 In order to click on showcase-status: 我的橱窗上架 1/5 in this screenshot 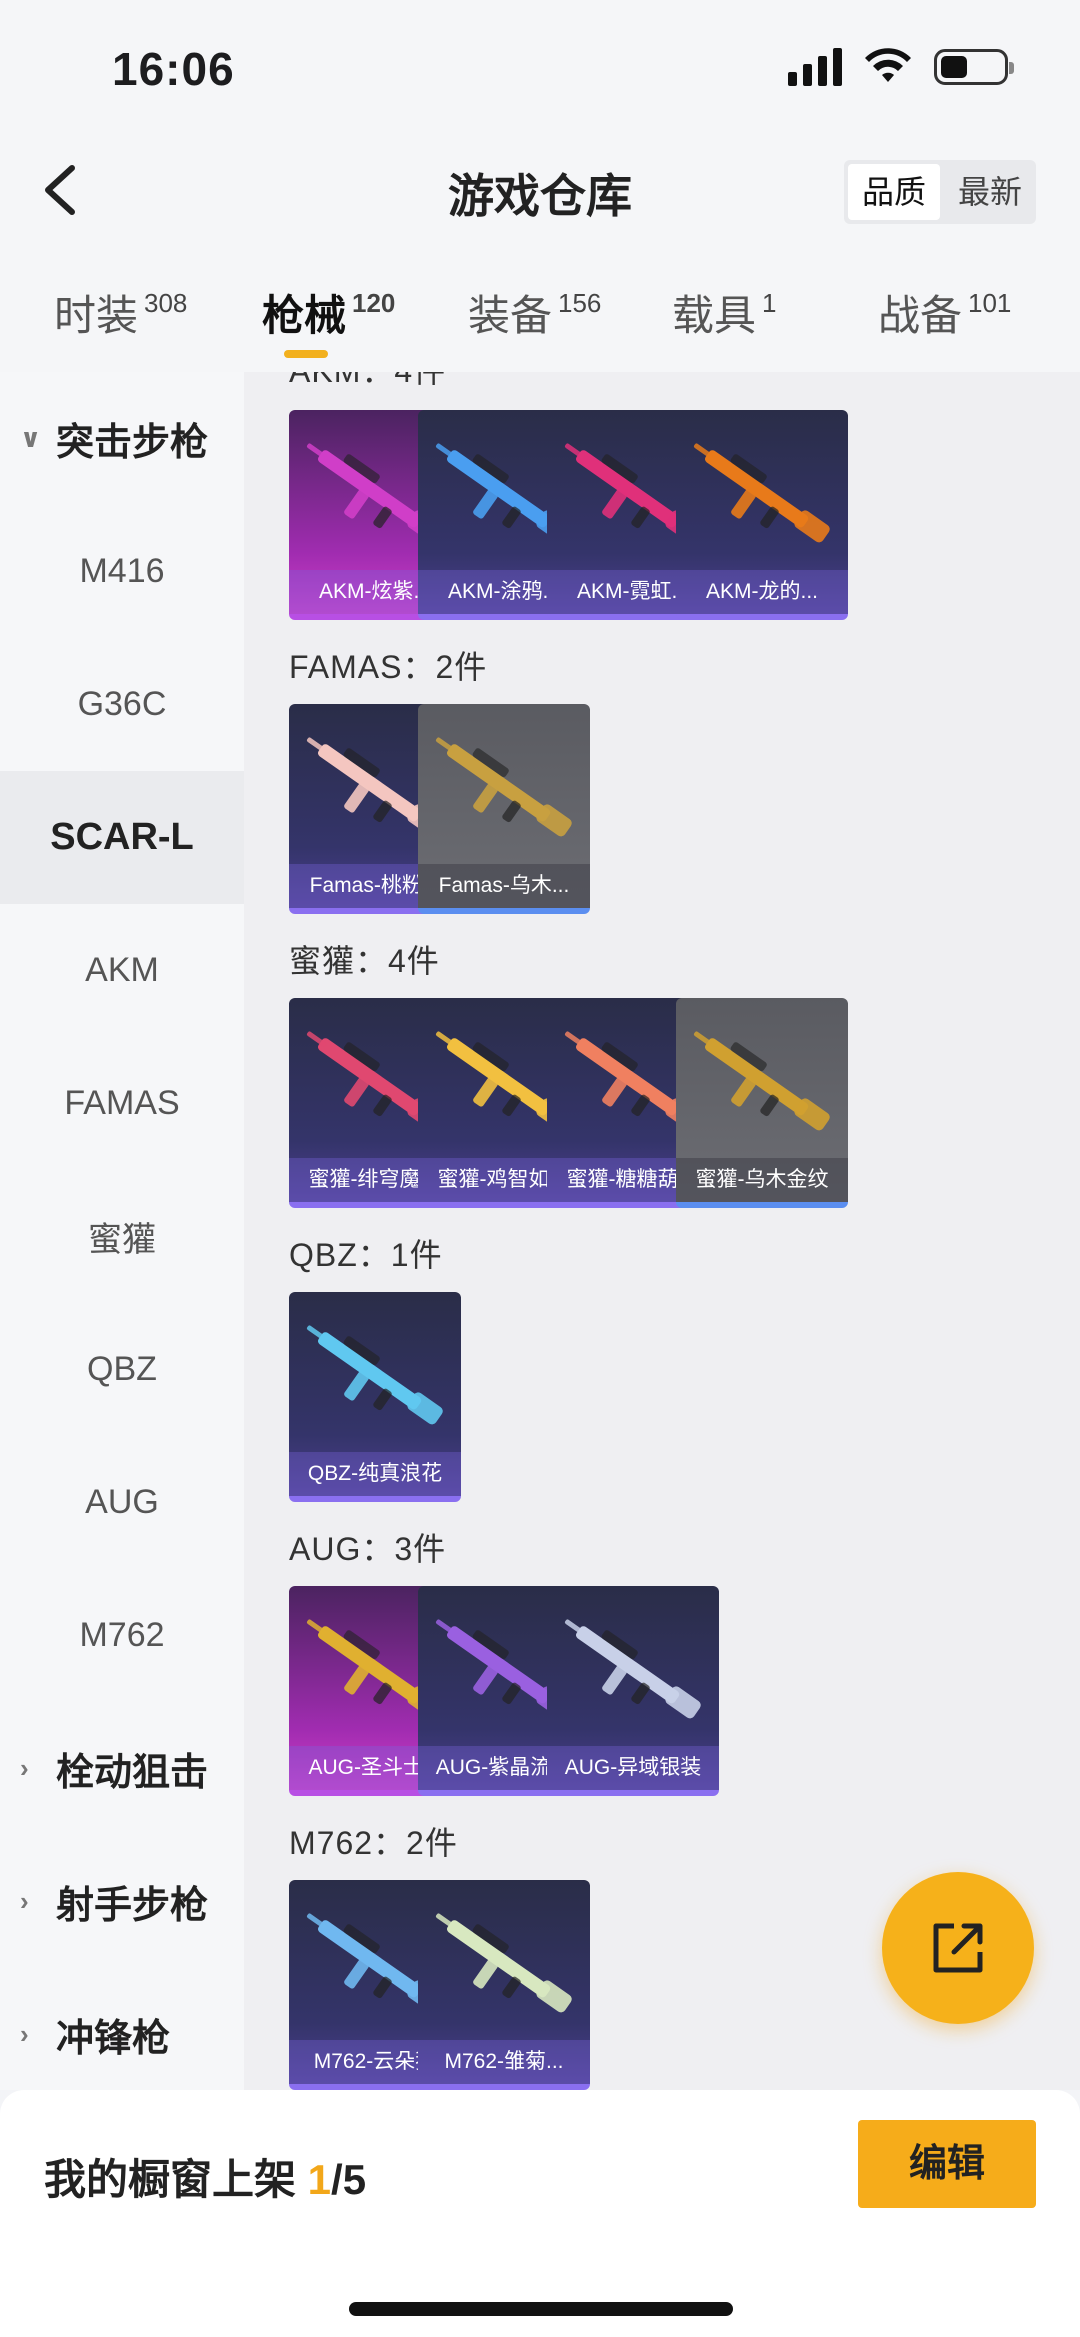, I will do `click(205, 2176)`.